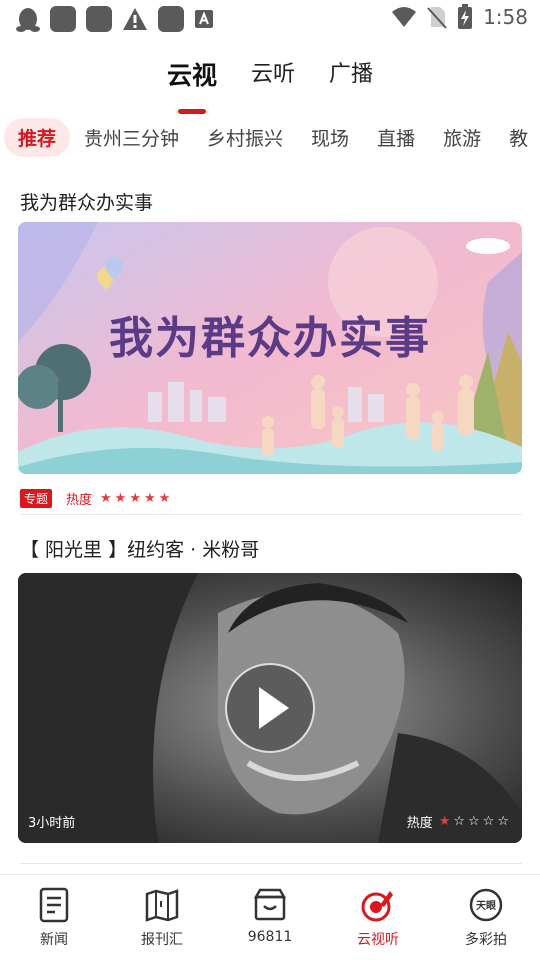  I want to click on status-bar-system: 1:58, so click(459, 17).